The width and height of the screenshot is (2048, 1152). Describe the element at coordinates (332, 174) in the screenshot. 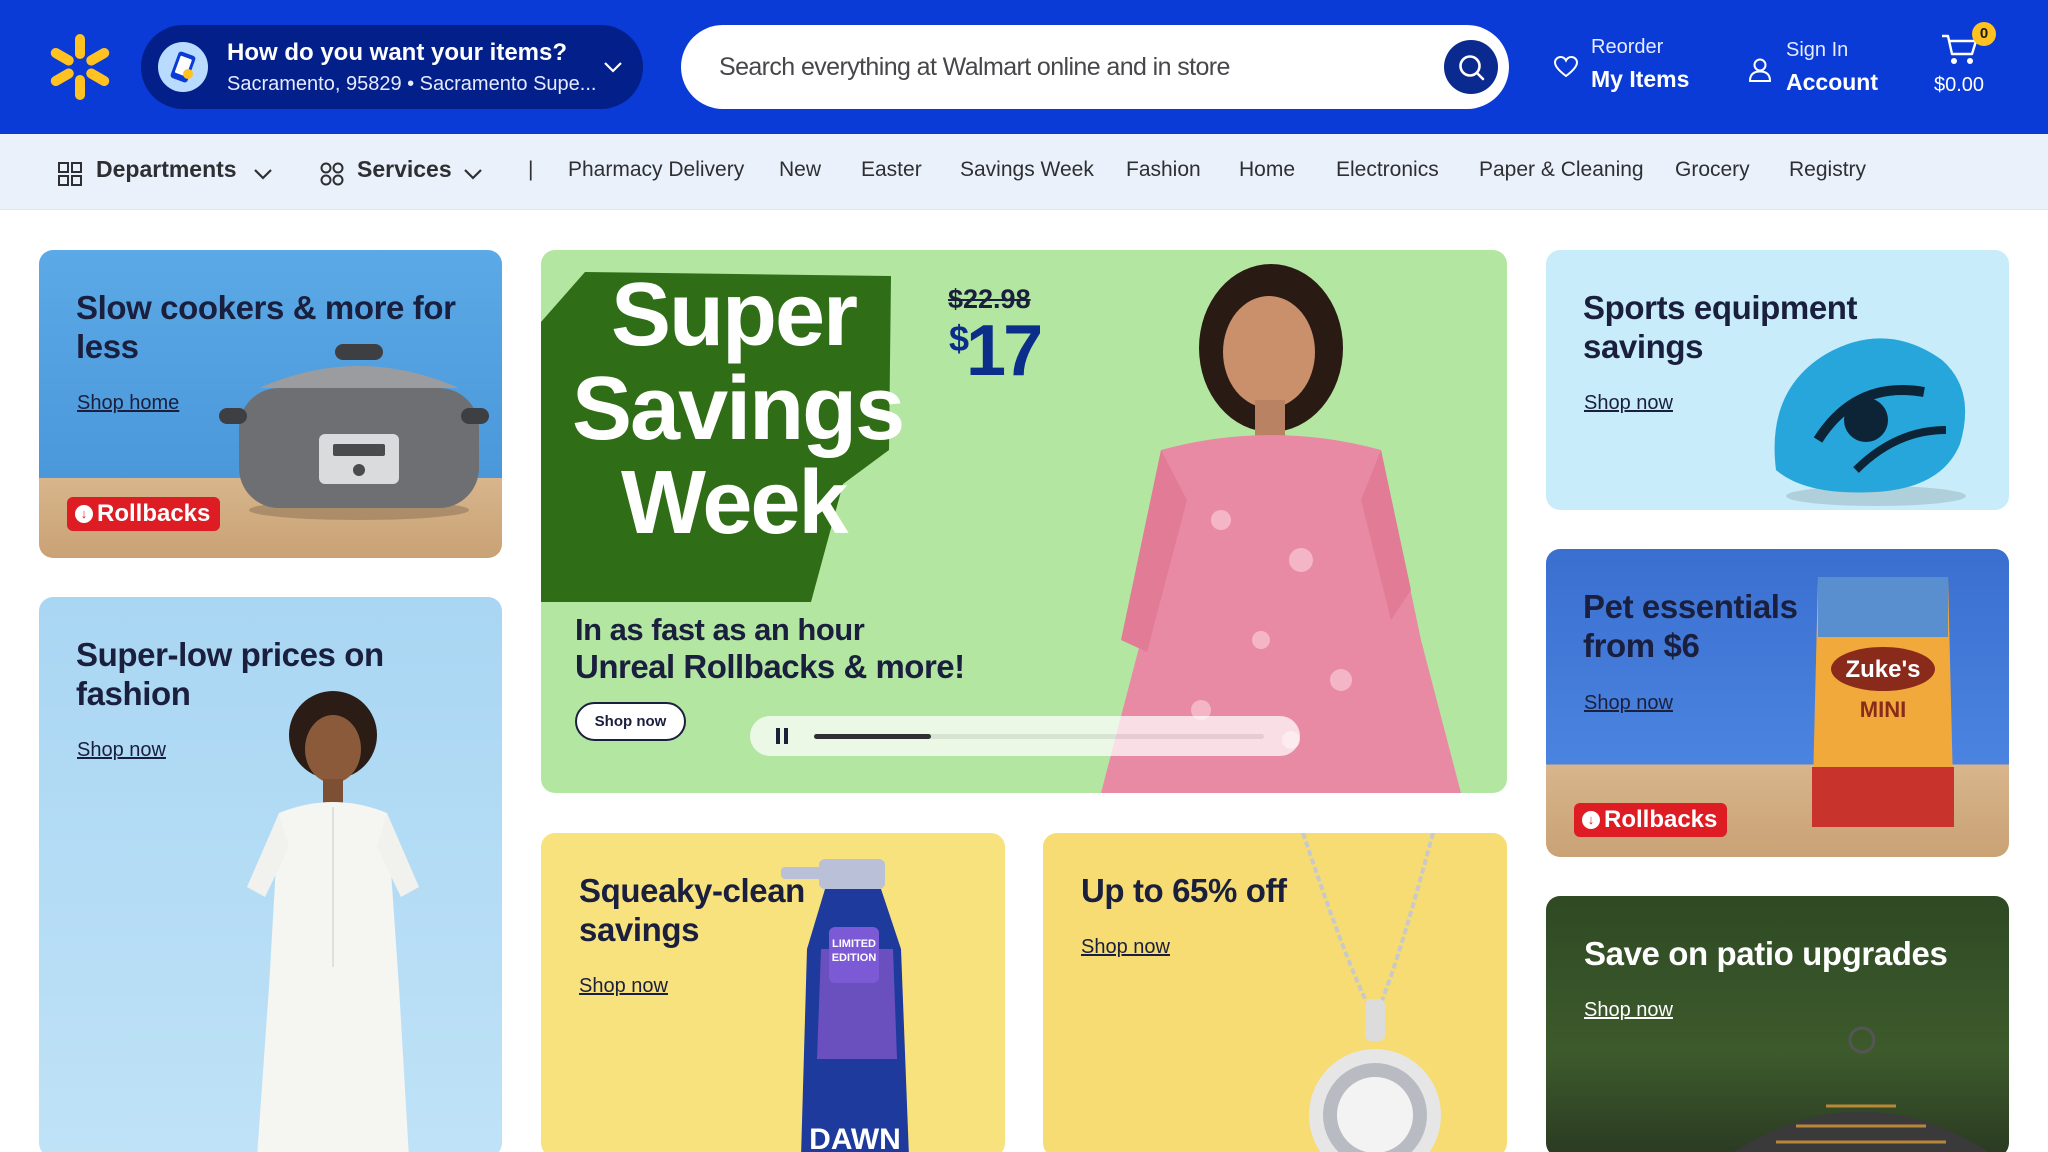

I see `services-icon` at that location.